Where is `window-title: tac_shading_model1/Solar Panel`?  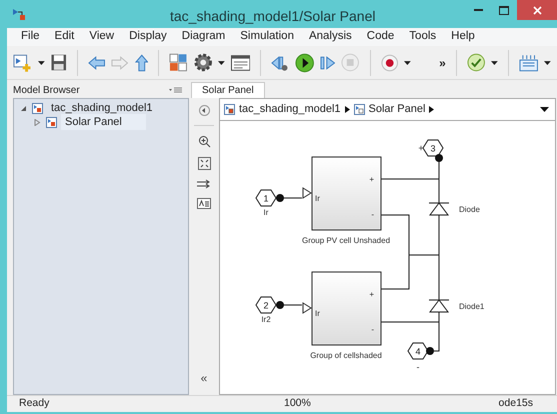
window-title: tac_shading_model1/Solar Panel is located at coordinates (273, 16).